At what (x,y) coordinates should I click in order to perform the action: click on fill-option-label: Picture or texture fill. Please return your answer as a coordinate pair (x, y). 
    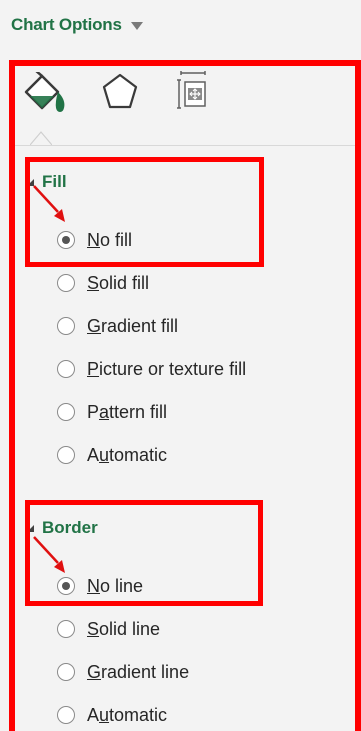
    Looking at the image, I should click on (167, 368).